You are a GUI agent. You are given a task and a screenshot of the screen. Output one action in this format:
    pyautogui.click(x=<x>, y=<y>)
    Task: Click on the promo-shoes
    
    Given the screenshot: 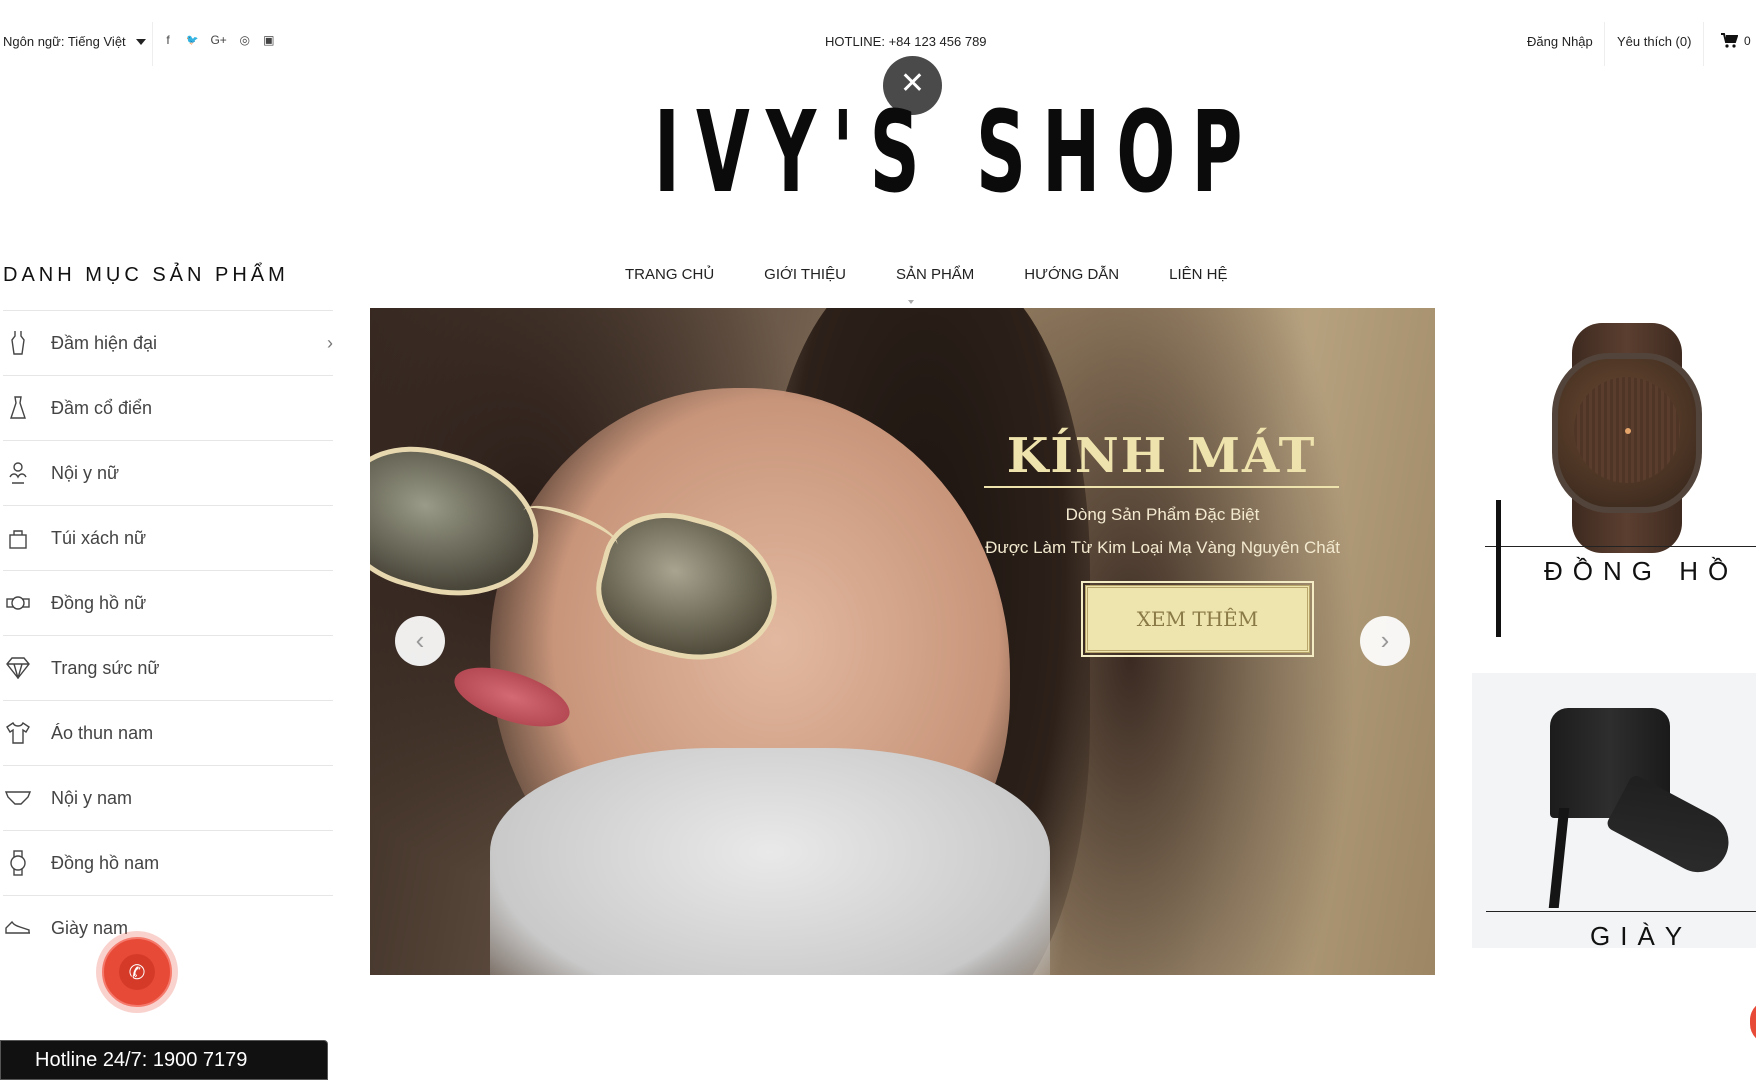 What is the action you would take?
    pyautogui.click(x=1614, y=810)
    